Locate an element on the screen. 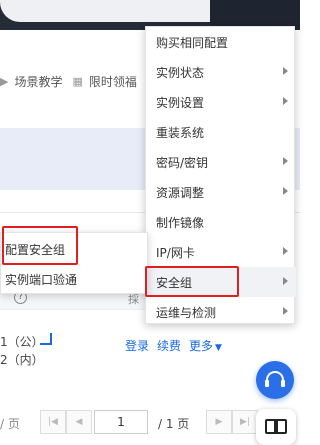 Image resolution: width=320 pixels, height=445 pixels. copy-icon is located at coordinates (46, 339).